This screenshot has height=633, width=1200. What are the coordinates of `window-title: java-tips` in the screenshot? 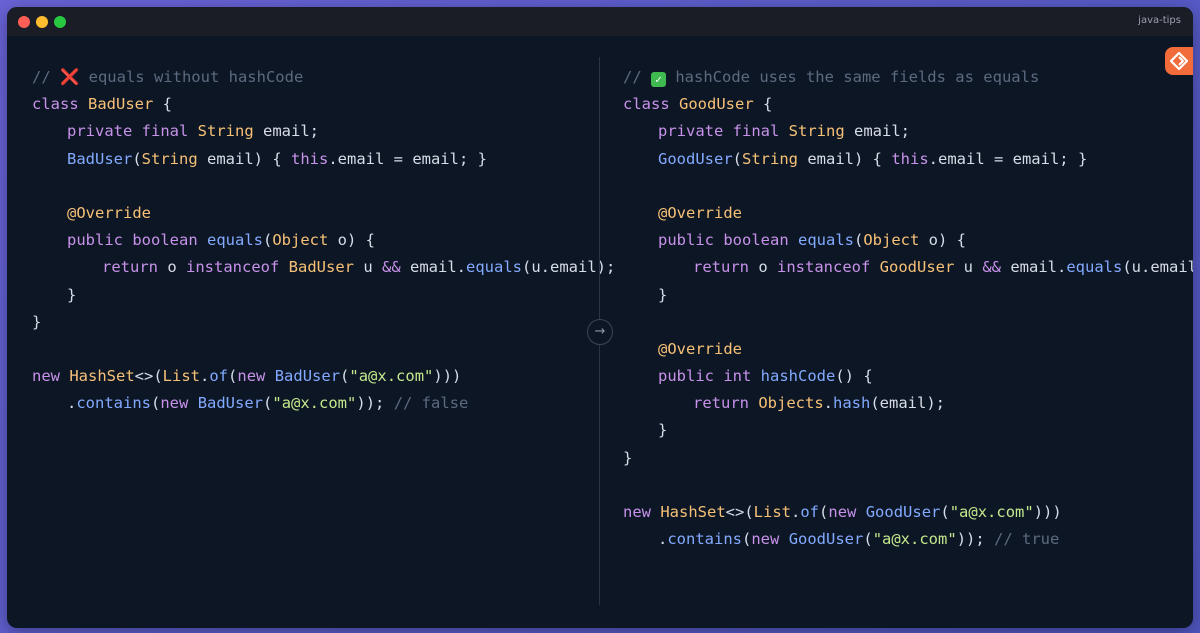 It's located at (1159, 20).